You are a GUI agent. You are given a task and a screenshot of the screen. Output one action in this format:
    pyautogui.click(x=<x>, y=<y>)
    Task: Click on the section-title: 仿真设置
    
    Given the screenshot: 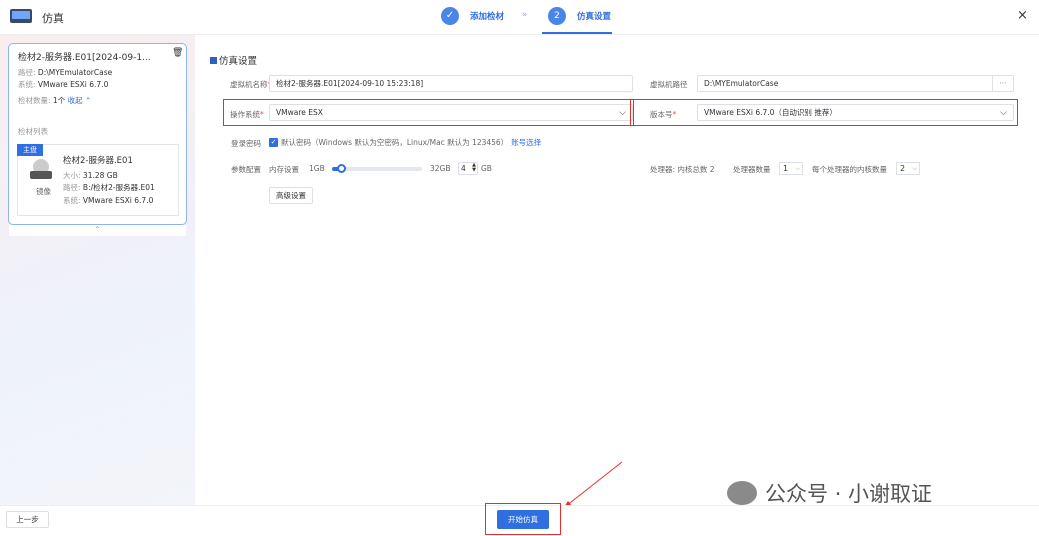 What is the action you would take?
    pyautogui.click(x=233, y=60)
    